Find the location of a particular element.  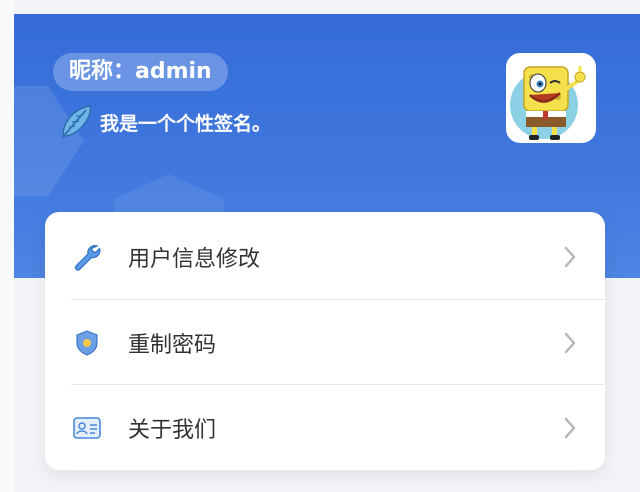

wrench-icon is located at coordinates (87, 257).